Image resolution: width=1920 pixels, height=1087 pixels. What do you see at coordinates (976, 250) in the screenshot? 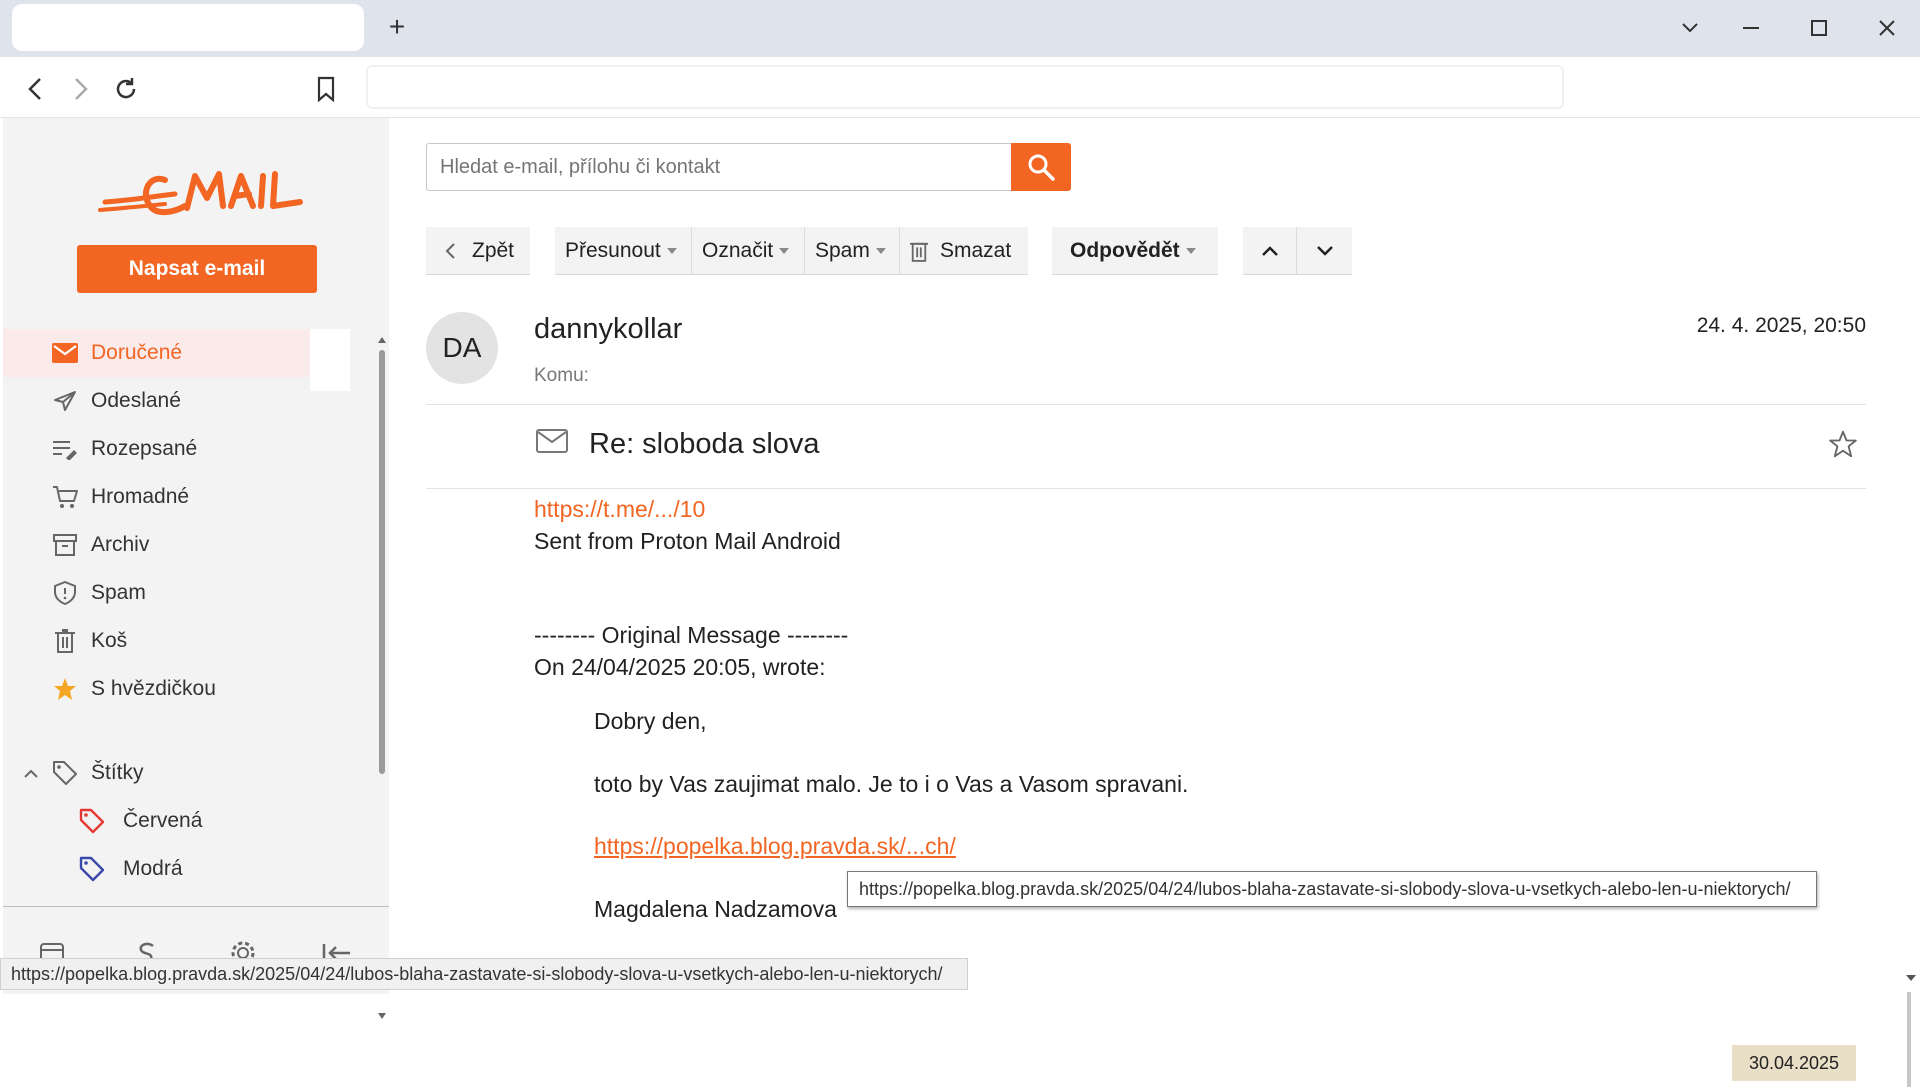
I see `delete-button-label: Smazat` at bounding box center [976, 250].